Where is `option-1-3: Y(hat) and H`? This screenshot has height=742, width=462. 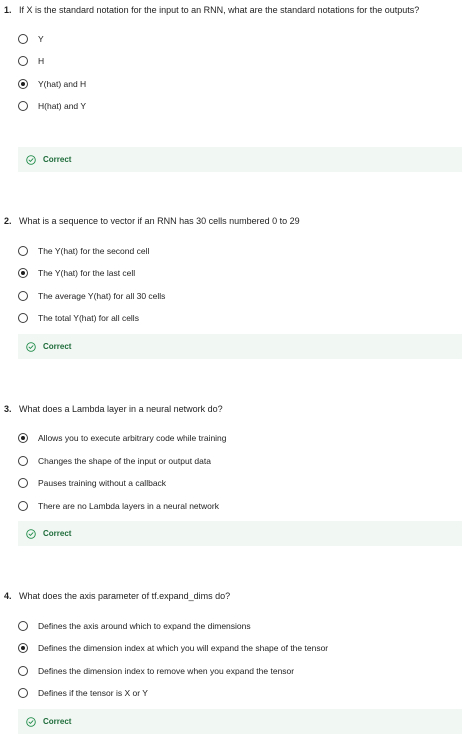
option-1-3: Y(hat) and H is located at coordinates (52, 84).